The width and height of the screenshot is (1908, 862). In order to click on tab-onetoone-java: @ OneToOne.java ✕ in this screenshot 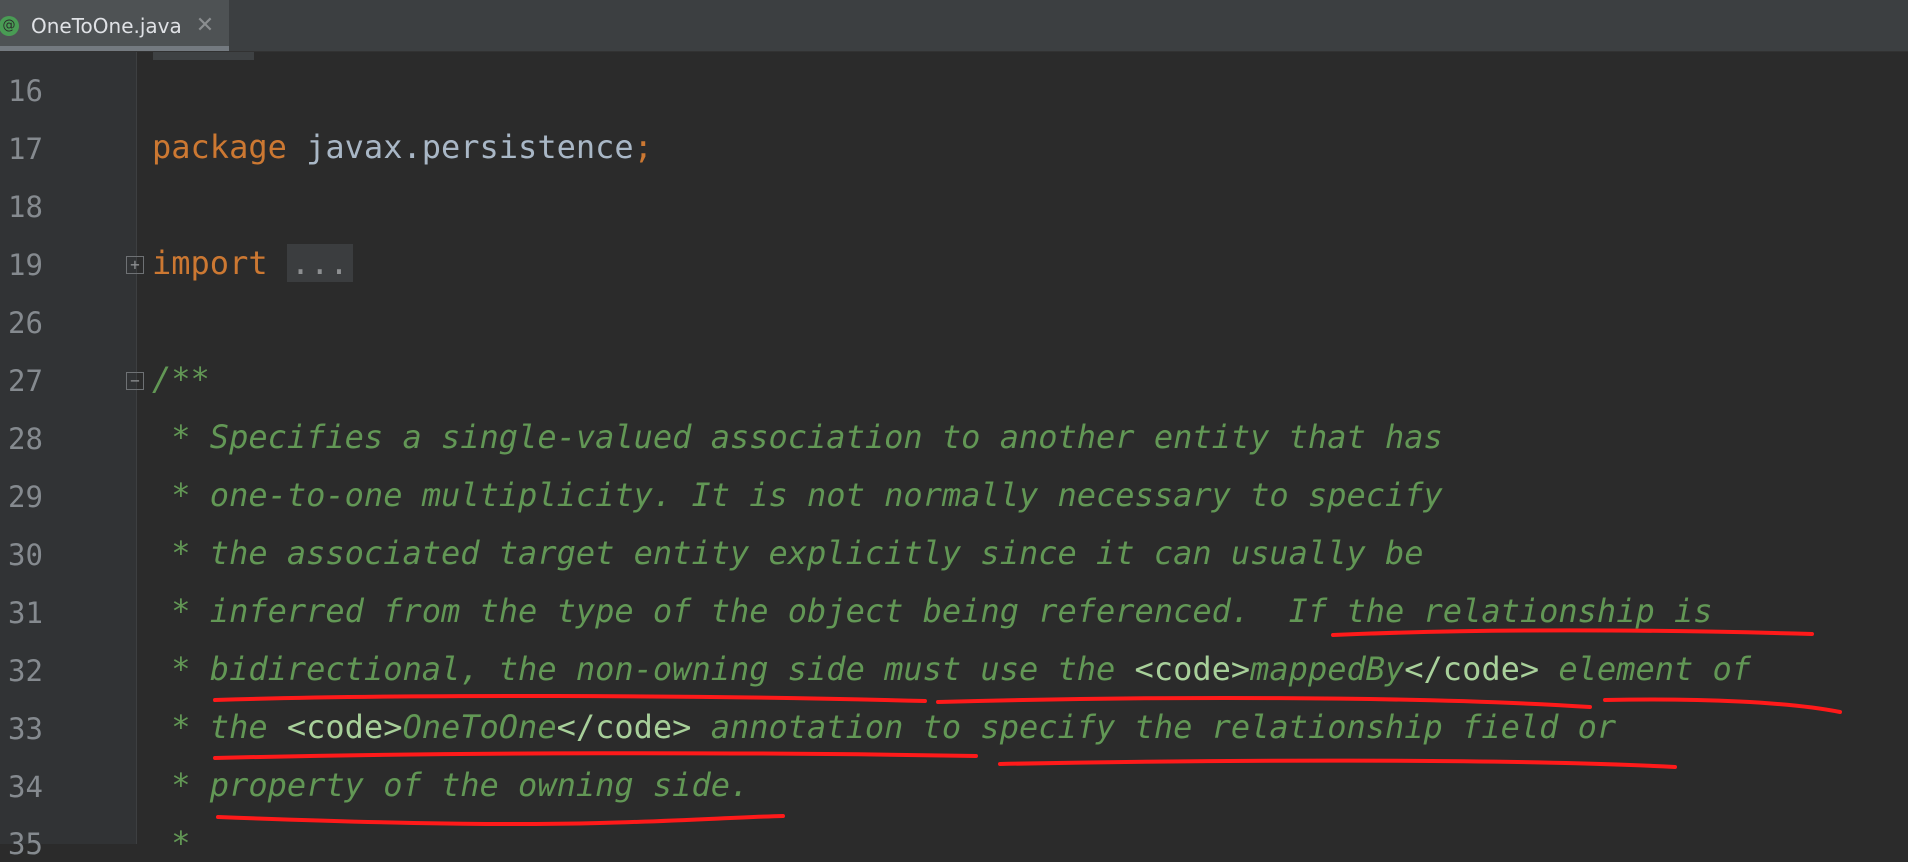, I will do `click(114, 25)`.